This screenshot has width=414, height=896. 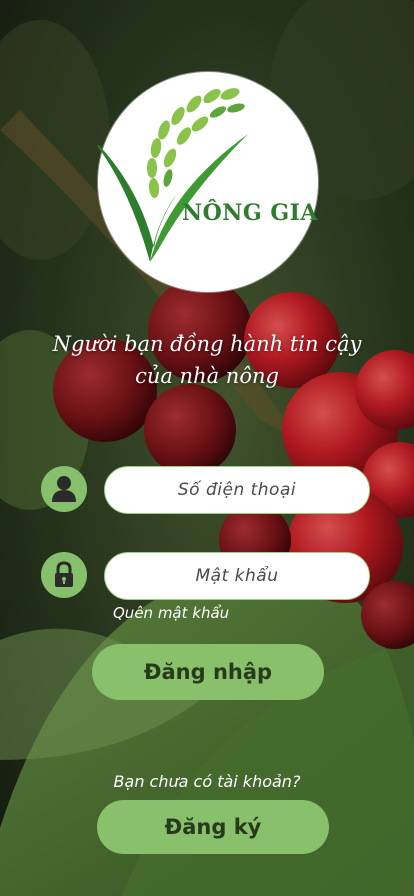 What do you see at coordinates (207, 360) in the screenshot?
I see `tagline: Người bạn đồng hành tin cậy của nhà nông` at bounding box center [207, 360].